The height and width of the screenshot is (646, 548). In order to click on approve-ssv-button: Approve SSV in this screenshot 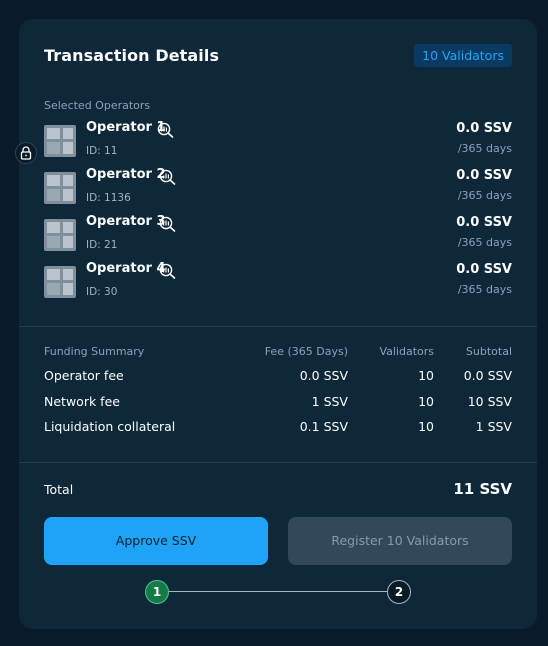, I will do `click(156, 541)`.